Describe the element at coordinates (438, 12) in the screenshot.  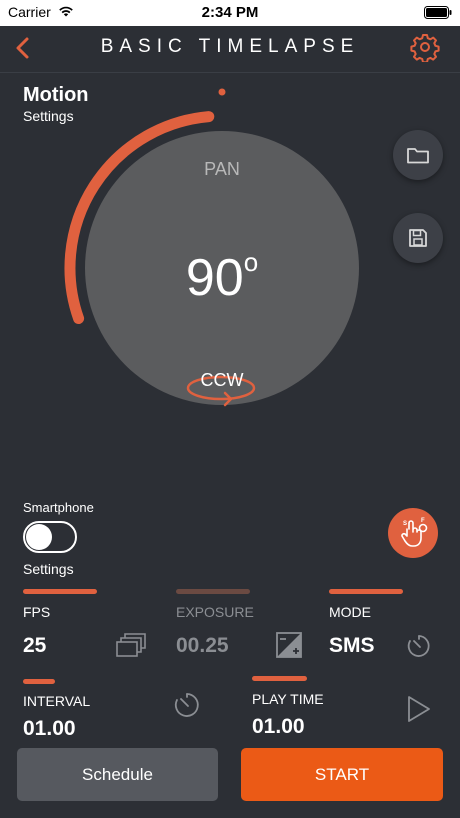
I see `battery-icon` at that location.